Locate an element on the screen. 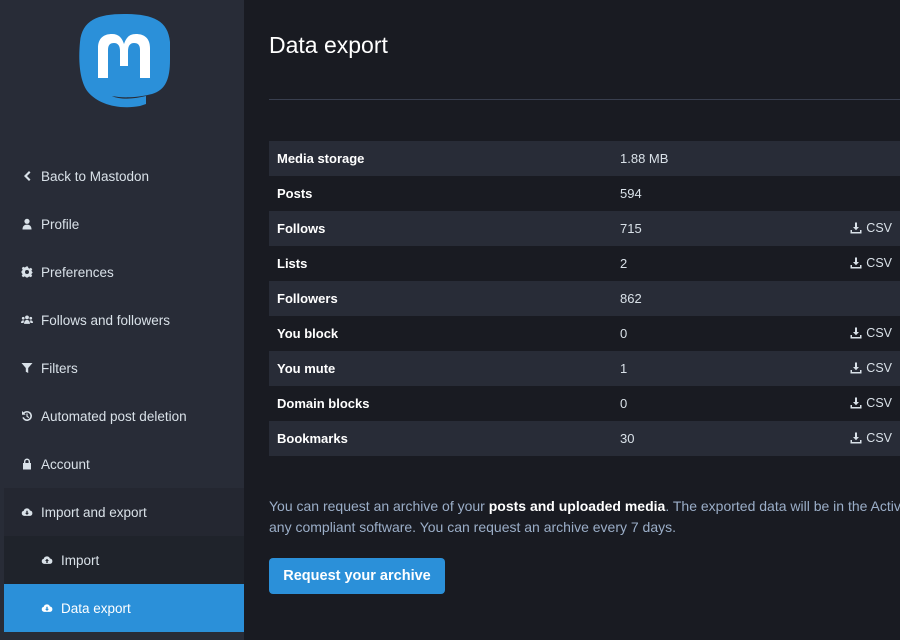 Image resolution: width=900 pixels, height=640 pixels. users-icon is located at coordinates (27, 320).